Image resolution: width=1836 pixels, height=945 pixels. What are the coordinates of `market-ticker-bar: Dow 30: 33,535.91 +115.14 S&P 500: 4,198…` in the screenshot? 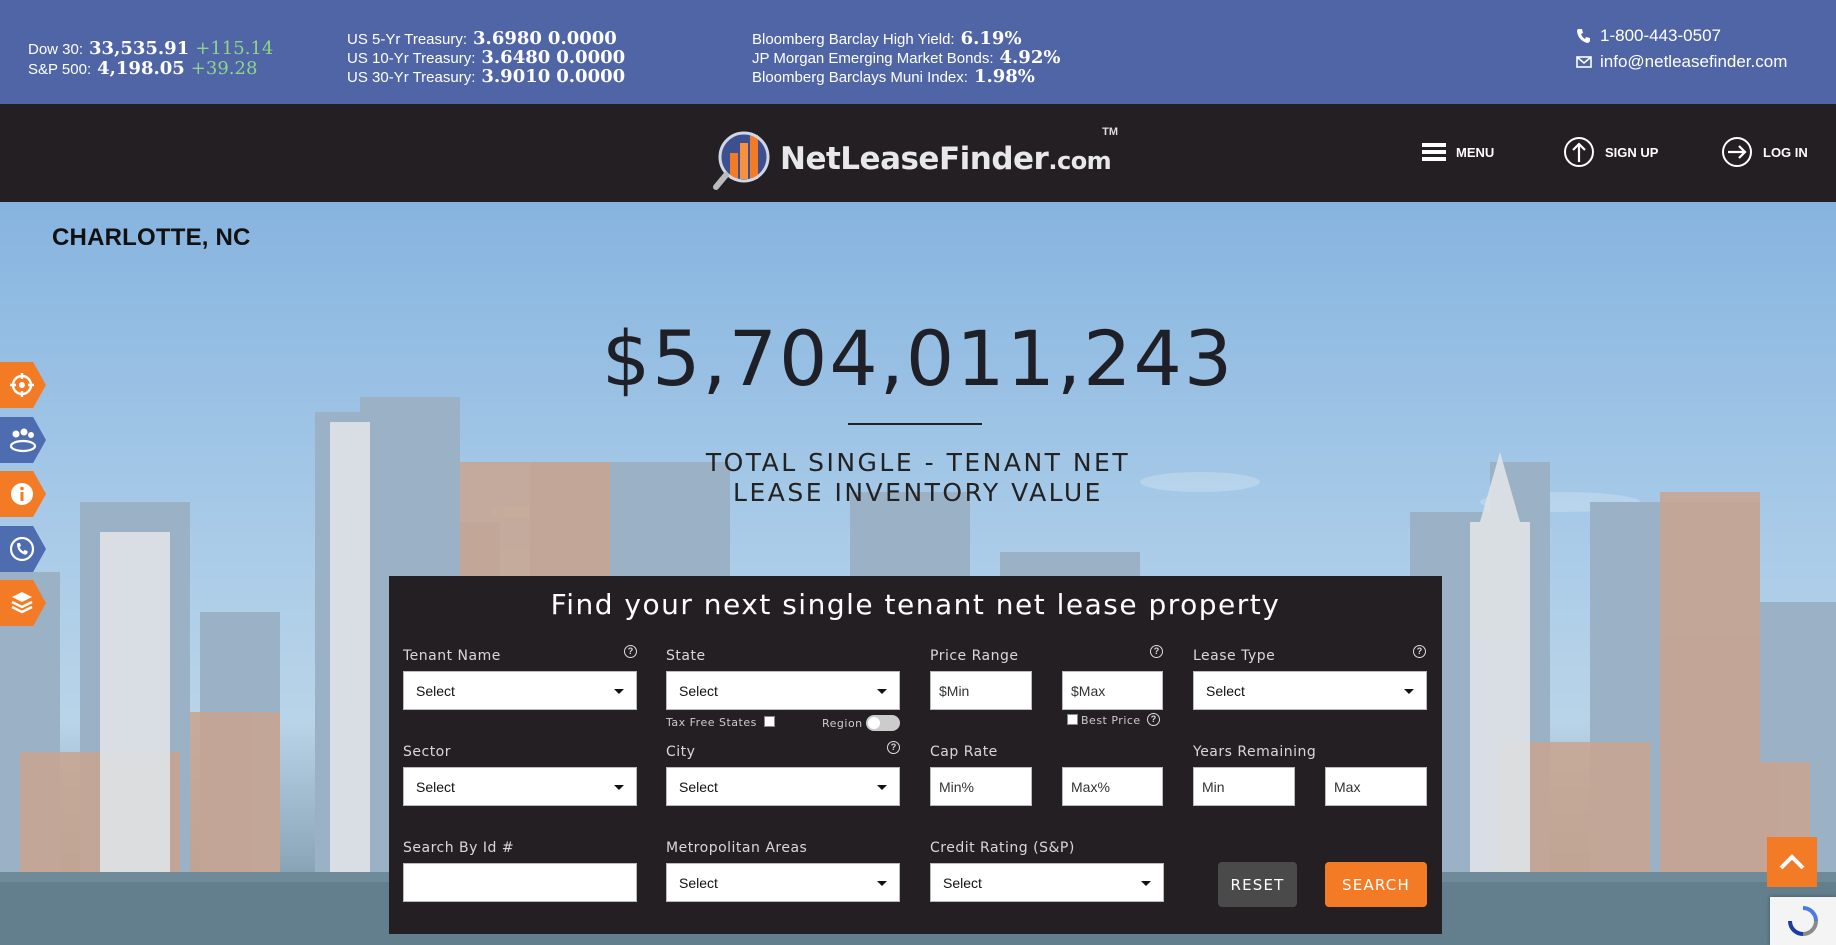 It's located at (918, 52).